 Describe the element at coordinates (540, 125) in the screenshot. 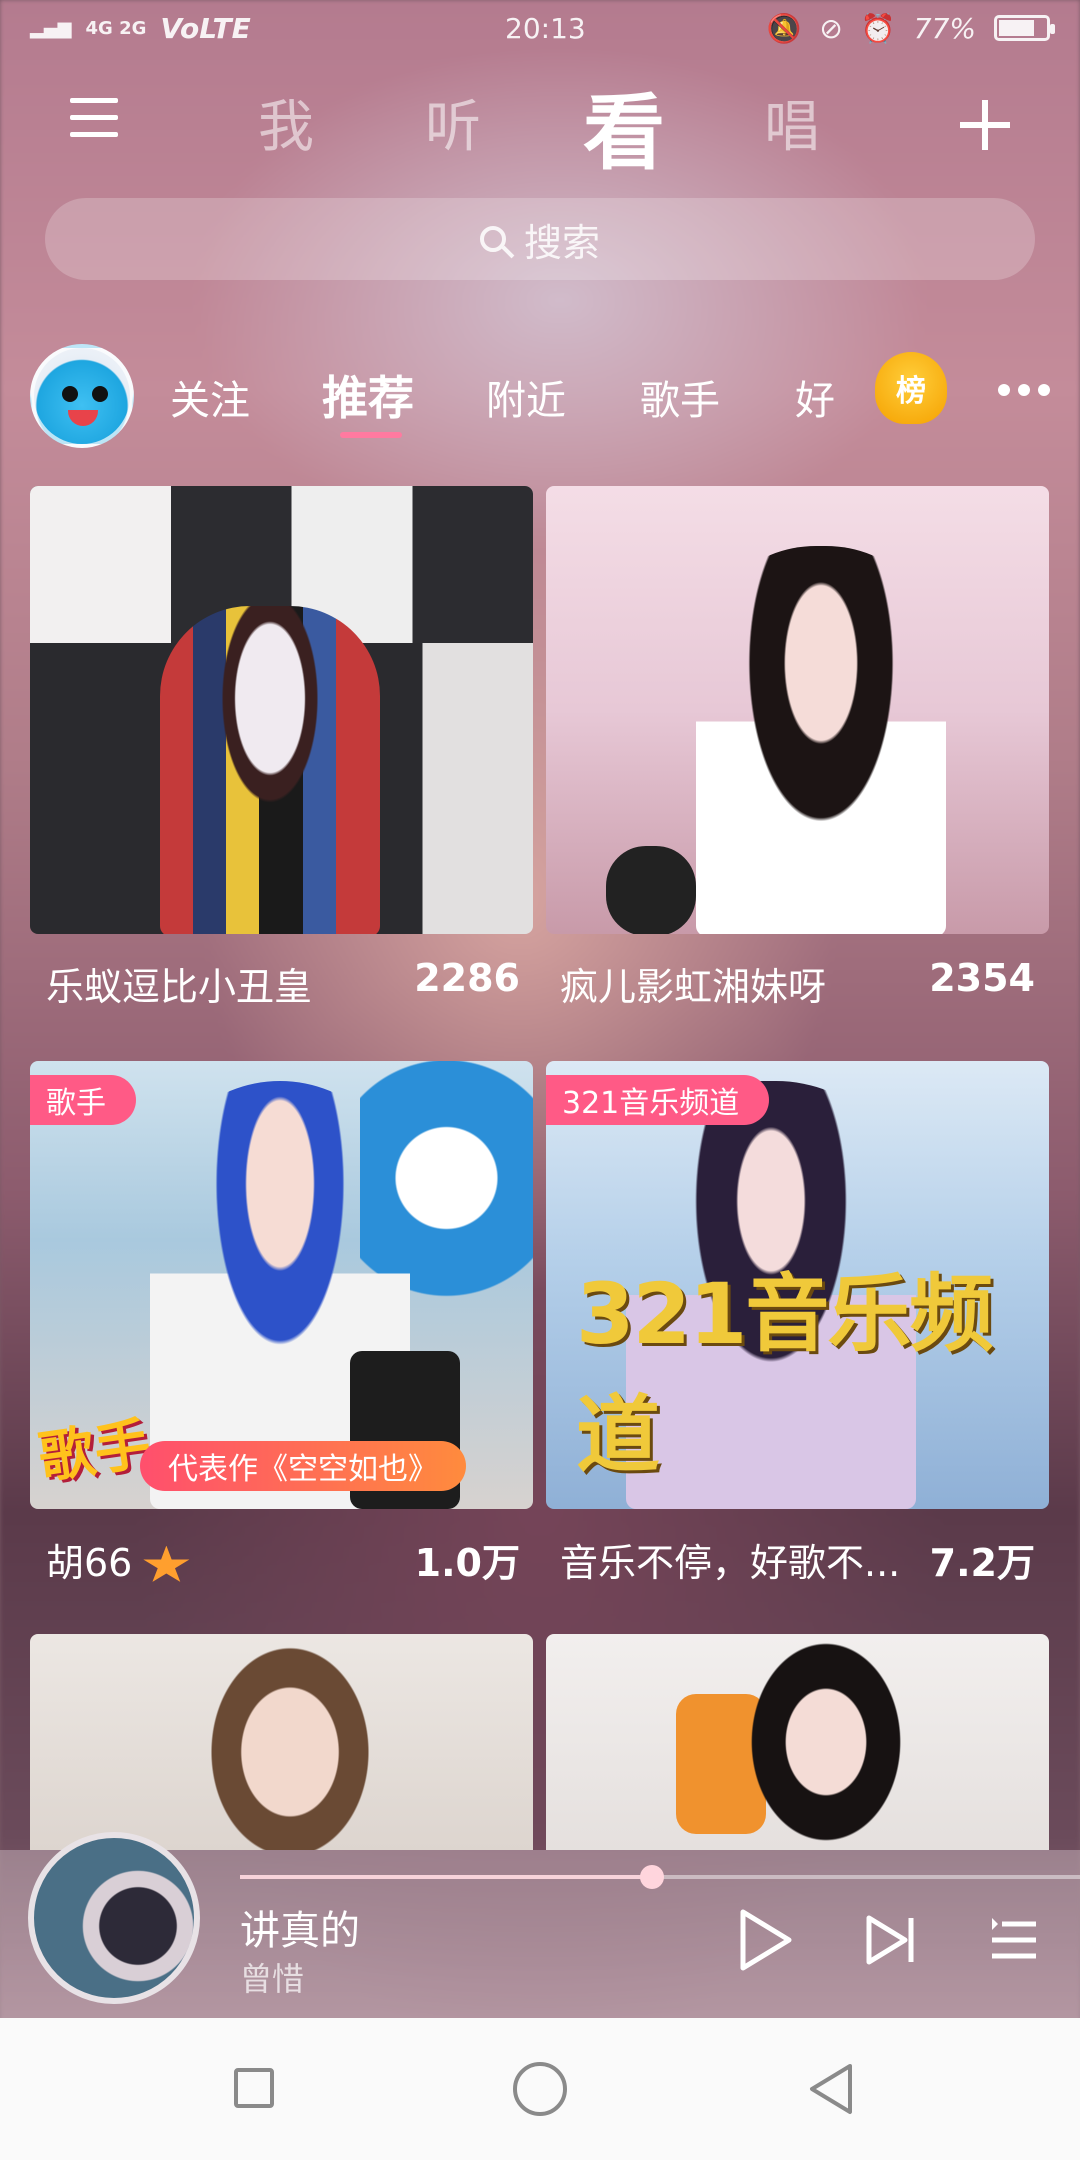

I see `top-navigation: 我 听 看 唱` at that location.